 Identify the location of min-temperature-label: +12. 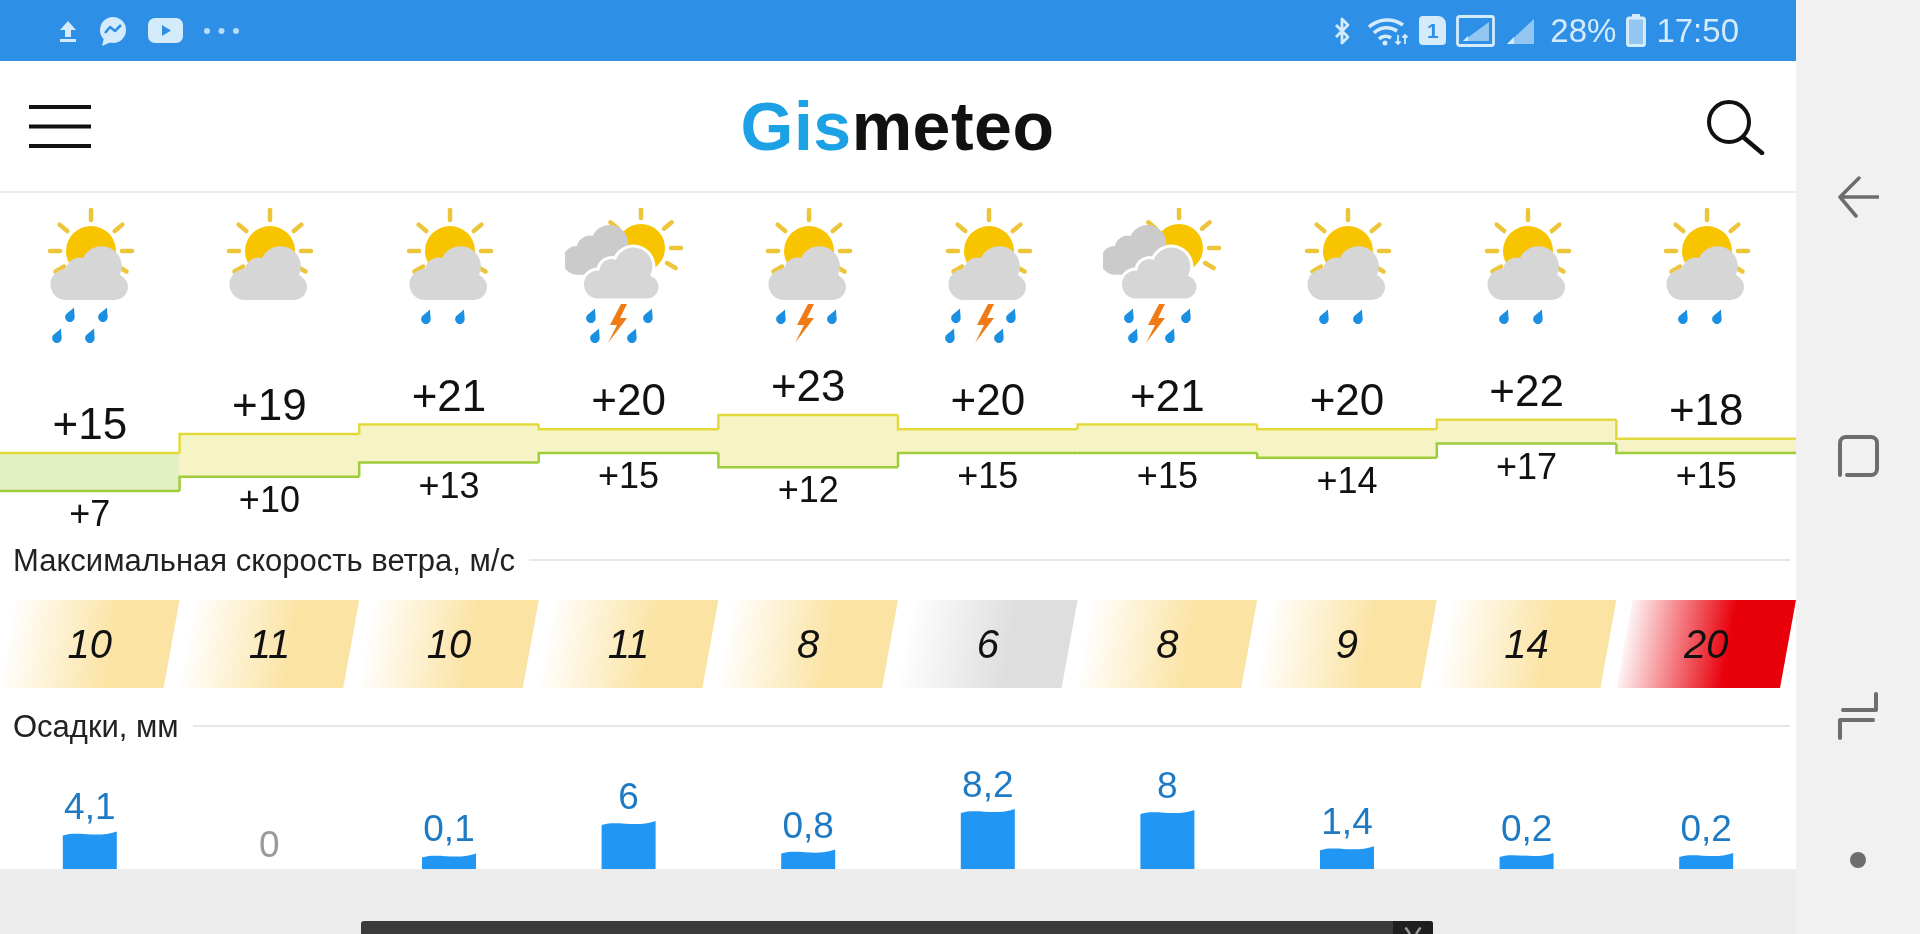
(808, 490).